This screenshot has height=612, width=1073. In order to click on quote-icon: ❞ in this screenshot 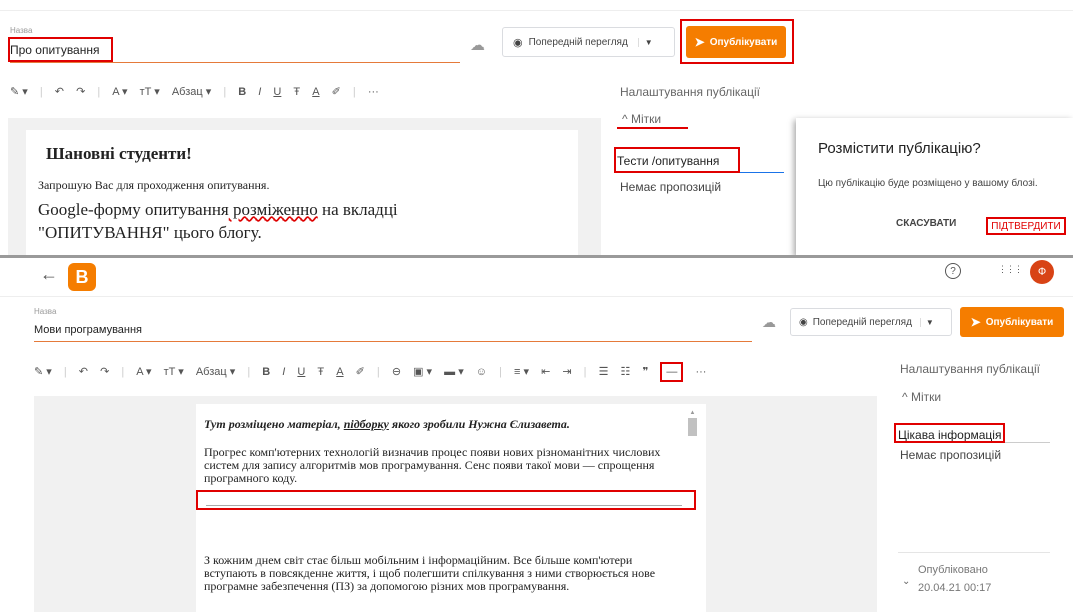, I will do `click(645, 371)`.